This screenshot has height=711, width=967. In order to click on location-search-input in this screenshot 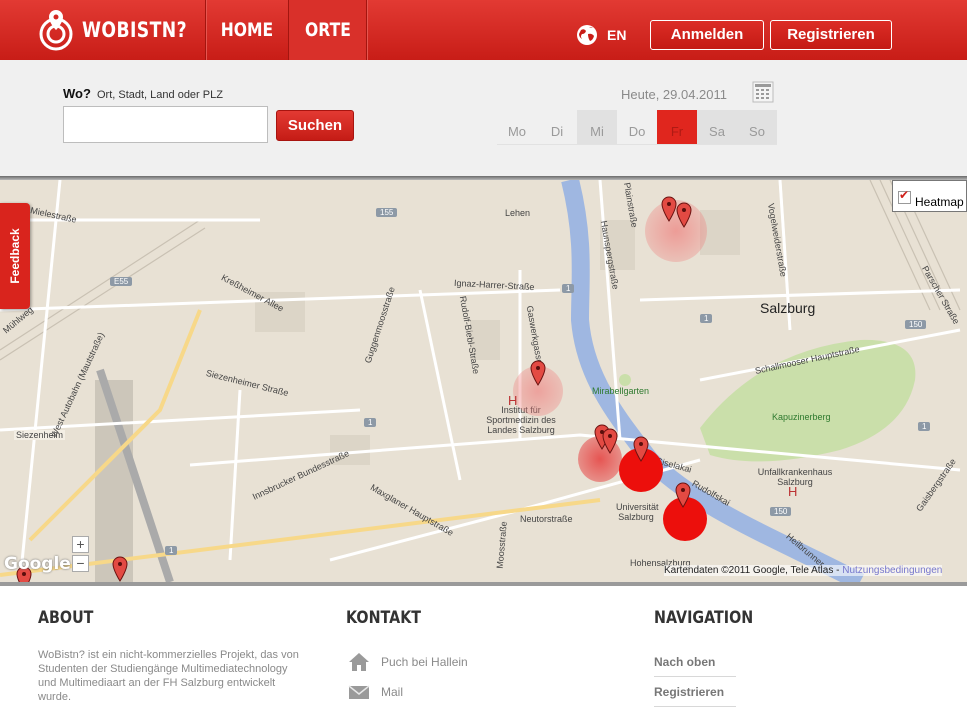, I will do `click(165, 124)`.